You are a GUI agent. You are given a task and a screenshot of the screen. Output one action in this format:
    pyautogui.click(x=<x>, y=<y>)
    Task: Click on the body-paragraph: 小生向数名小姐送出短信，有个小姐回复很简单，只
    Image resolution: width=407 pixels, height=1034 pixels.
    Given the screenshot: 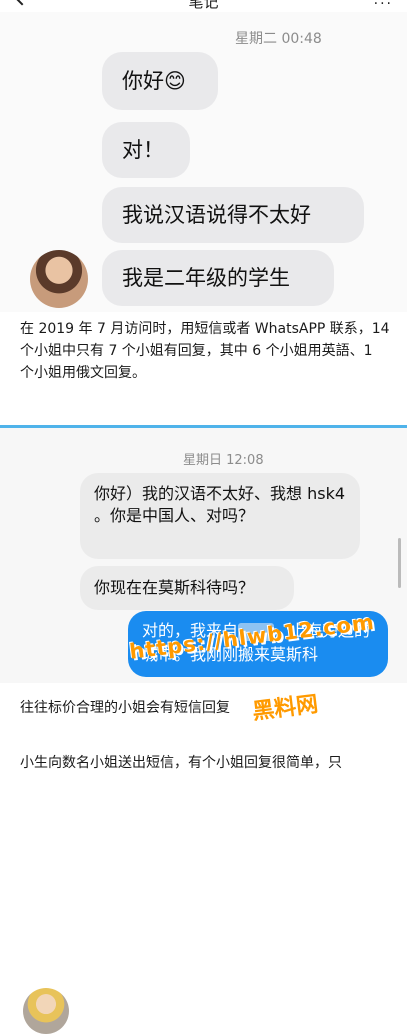 What is the action you would take?
    pyautogui.click(x=181, y=763)
    